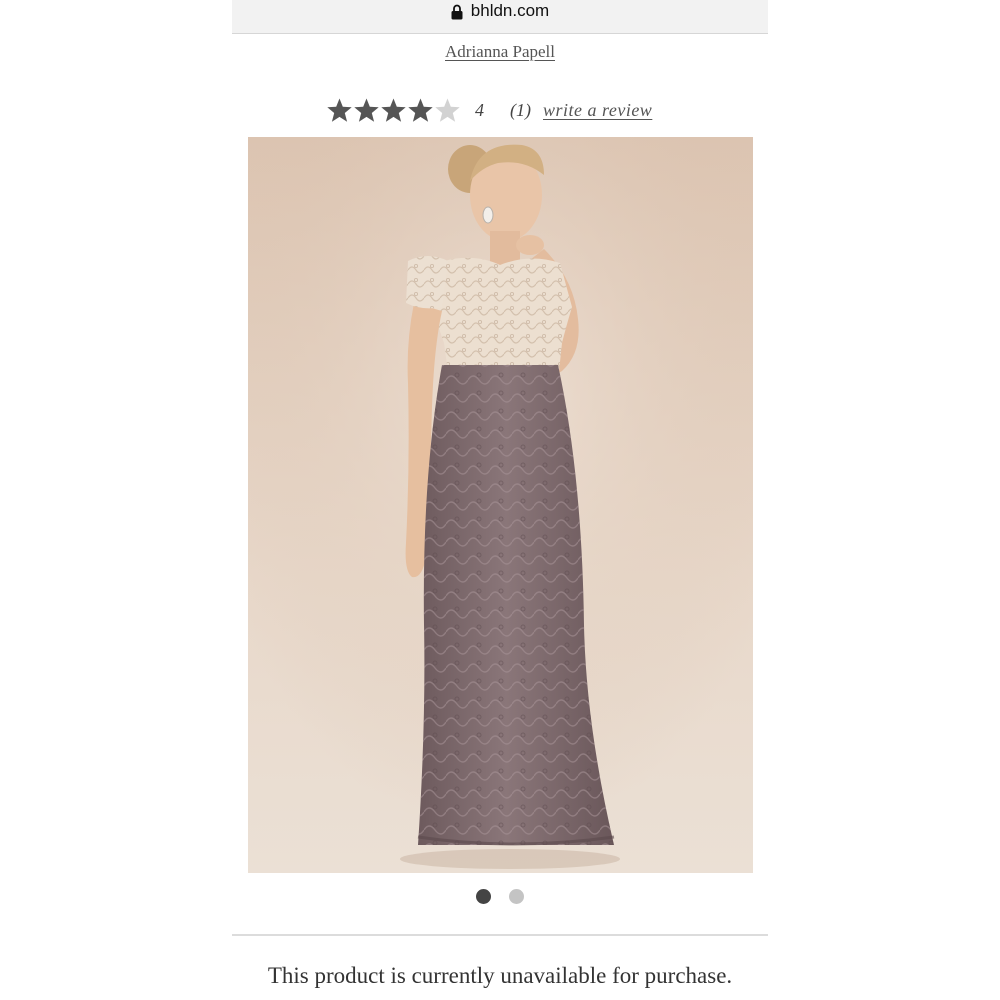 This screenshot has width=1000, height=1000. Describe the element at coordinates (458, 11) in the screenshot. I see `lock-icon` at that location.